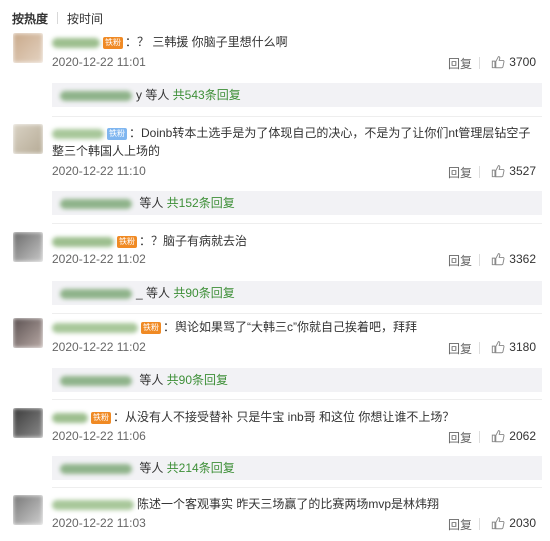  Describe the element at coordinates (294, 172) in the screenshot. I see `comment-meta: 2020-12-22 11:10 回复 3527` at that location.